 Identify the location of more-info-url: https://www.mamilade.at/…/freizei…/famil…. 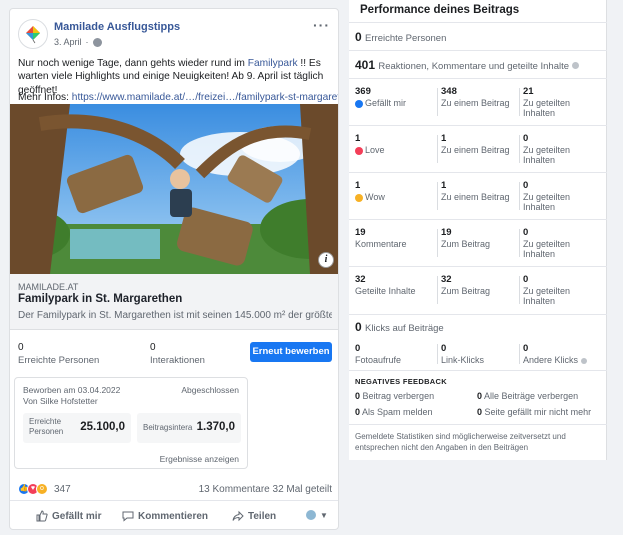
(205, 97).